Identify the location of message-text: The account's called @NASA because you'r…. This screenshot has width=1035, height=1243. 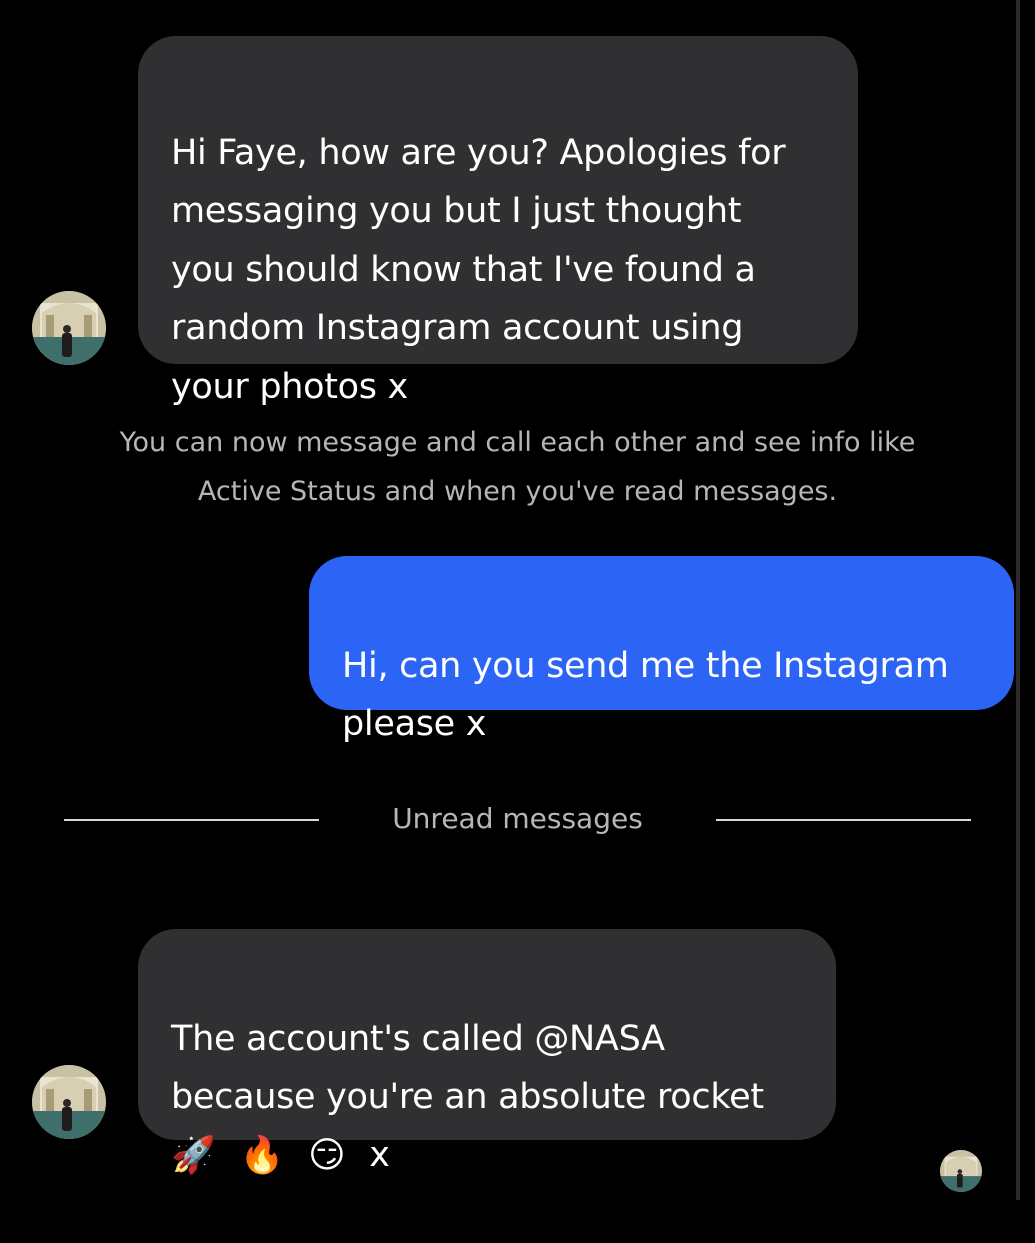
(467, 1068).